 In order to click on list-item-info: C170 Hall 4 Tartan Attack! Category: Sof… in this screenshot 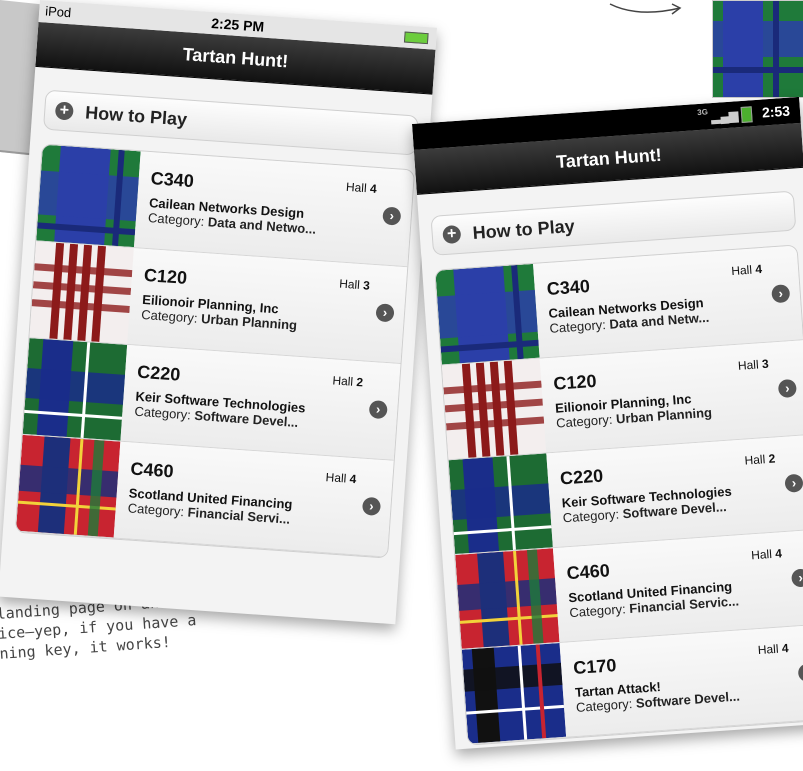, I will do `click(681, 681)`.